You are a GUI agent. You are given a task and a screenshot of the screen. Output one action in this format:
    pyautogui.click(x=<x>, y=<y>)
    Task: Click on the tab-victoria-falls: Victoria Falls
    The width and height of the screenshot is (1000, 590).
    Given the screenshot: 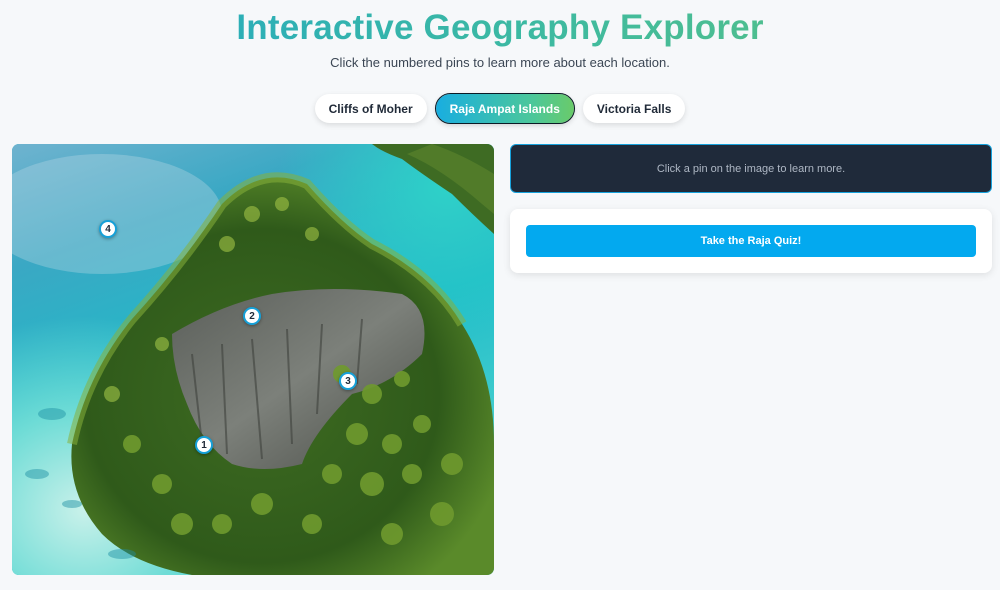 What is the action you would take?
    pyautogui.click(x=634, y=108)
    